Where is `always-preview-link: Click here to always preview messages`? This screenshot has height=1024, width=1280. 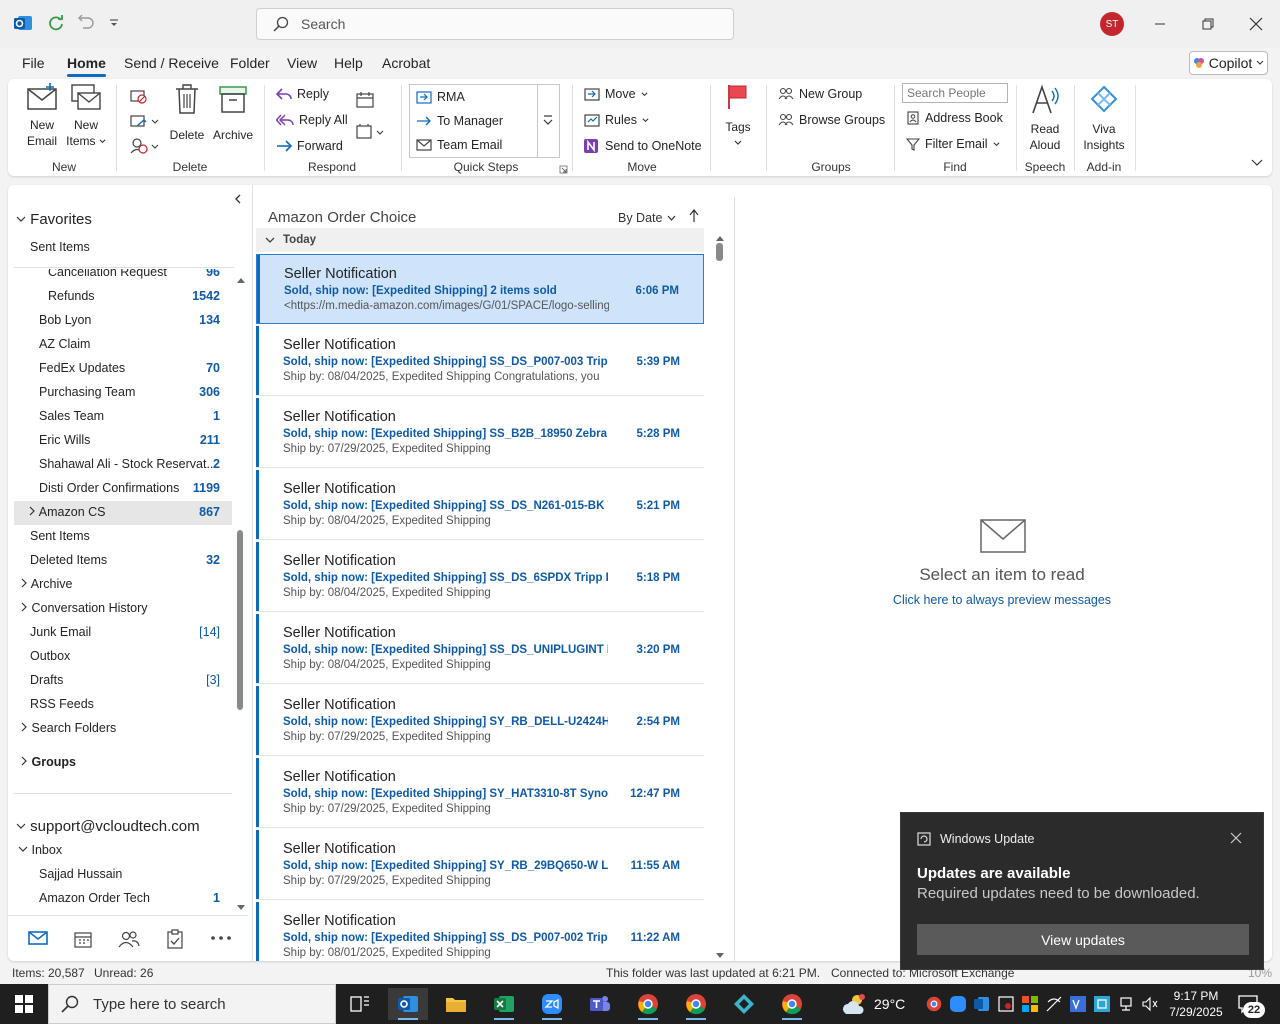
always-preview-link: Click here to always preview messages is located at coordinates (1002, 600).